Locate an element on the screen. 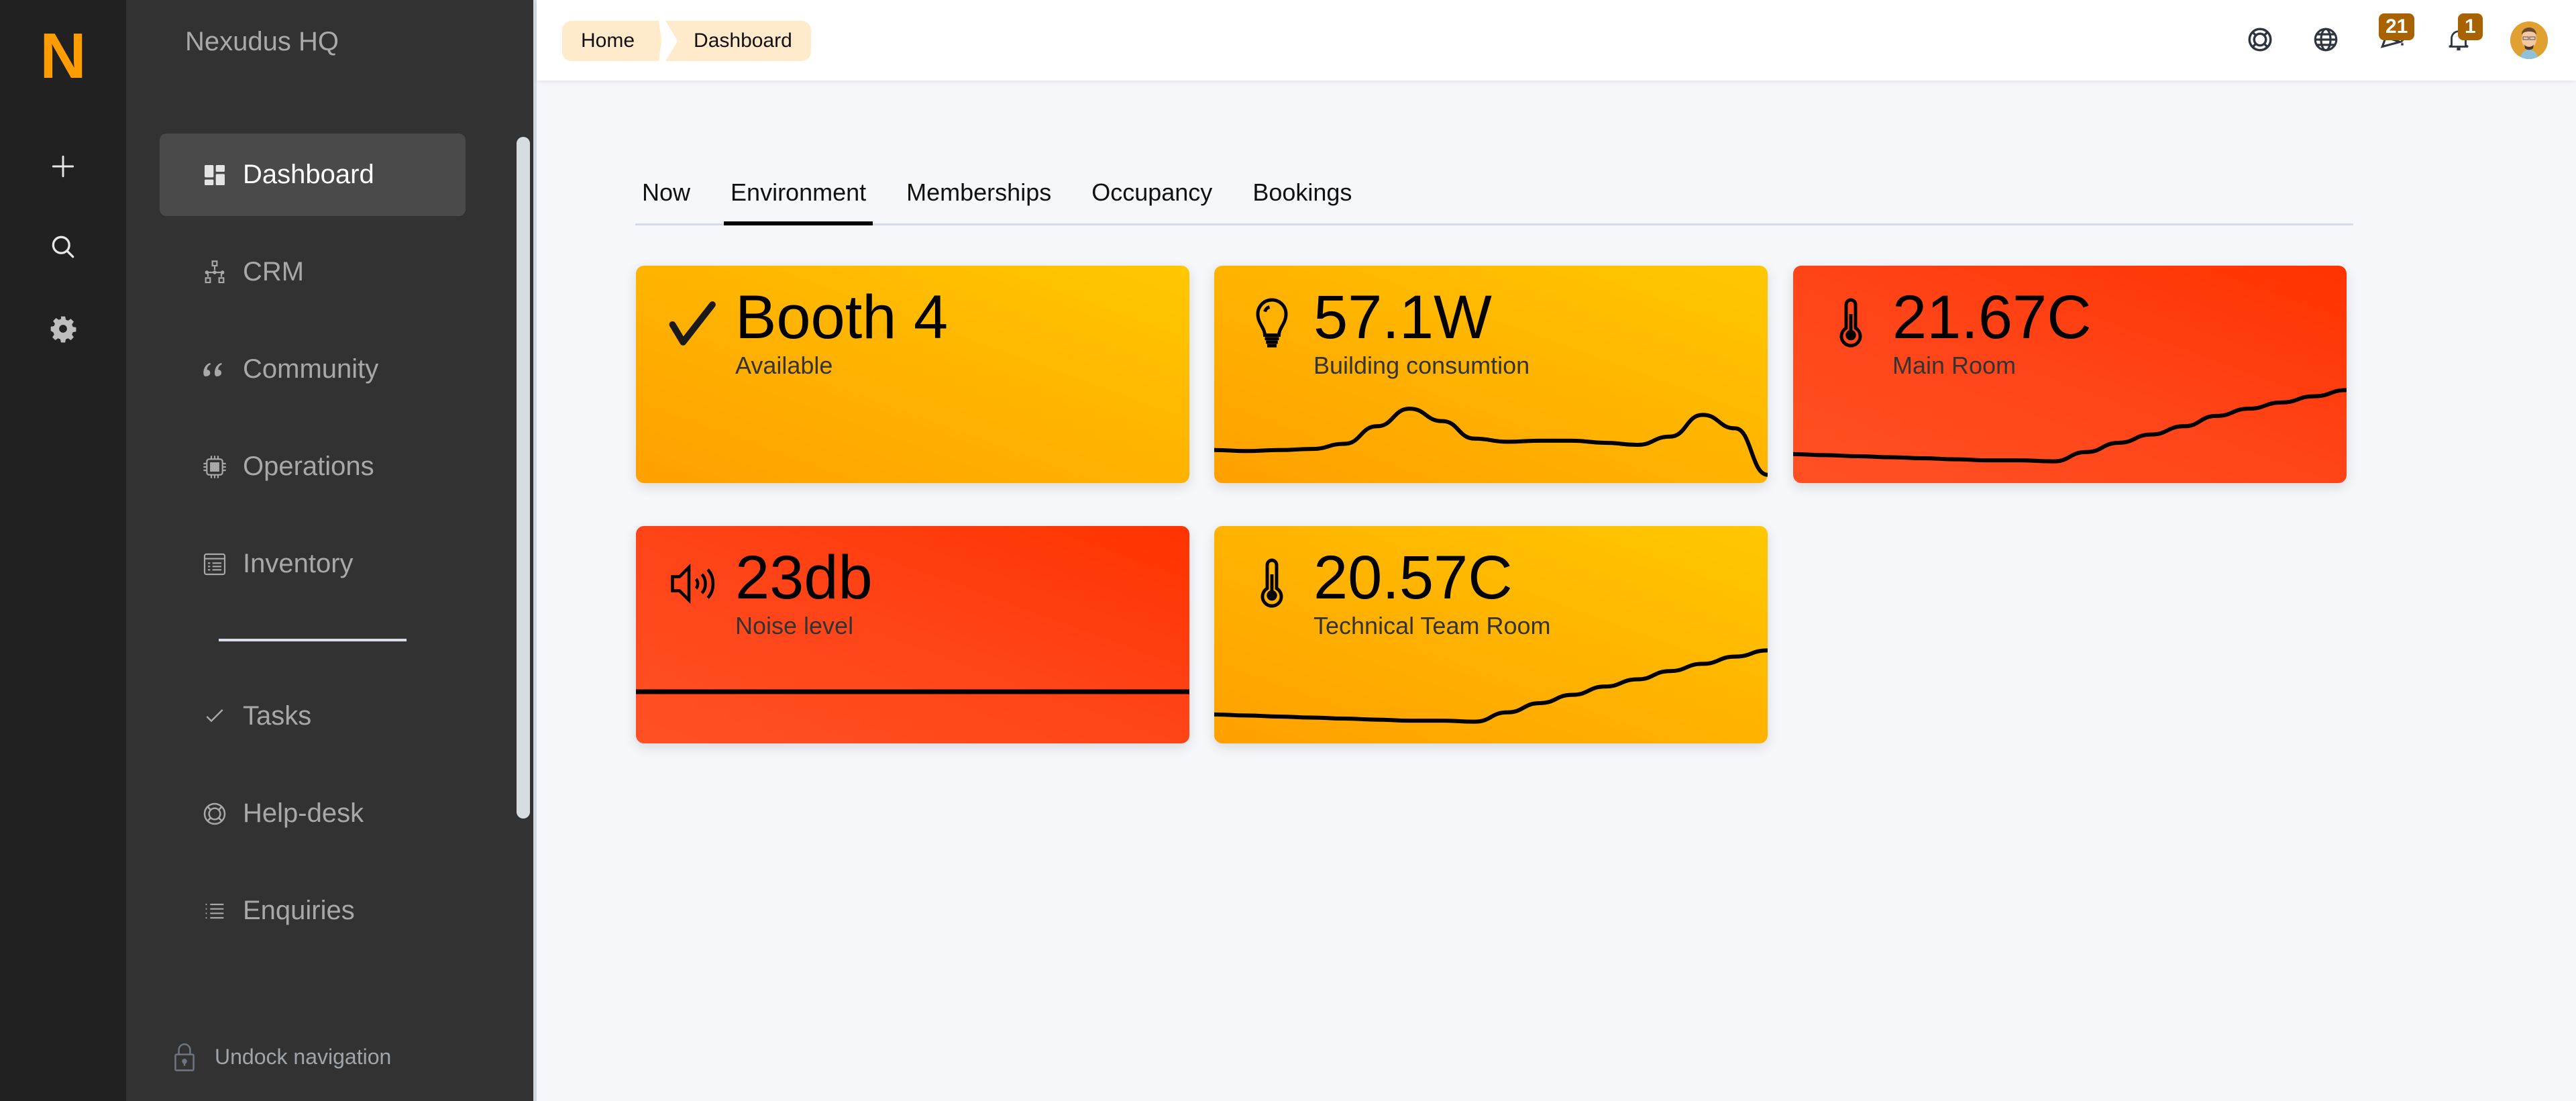  undock-label: Undock navigation is located at coordinates (303, 1056).